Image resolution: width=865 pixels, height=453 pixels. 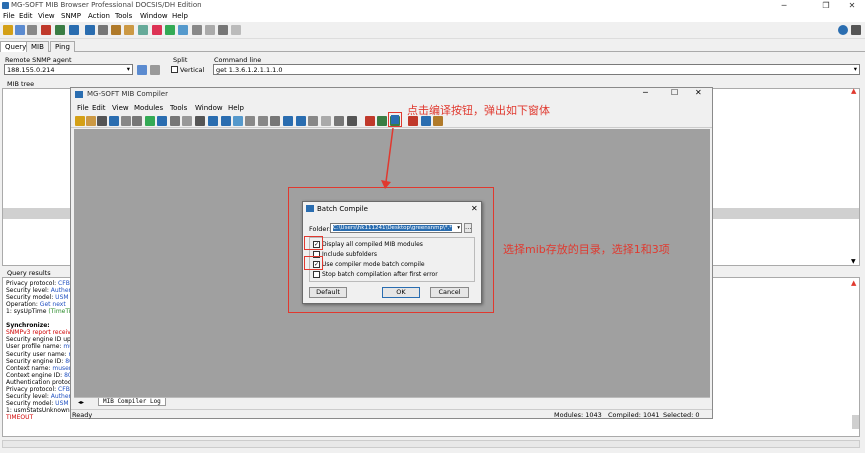 What do you see at coordinates (449, 292) in the screenshot?
I see `cancel-button: Cancel` at bounding box center [449, 292].